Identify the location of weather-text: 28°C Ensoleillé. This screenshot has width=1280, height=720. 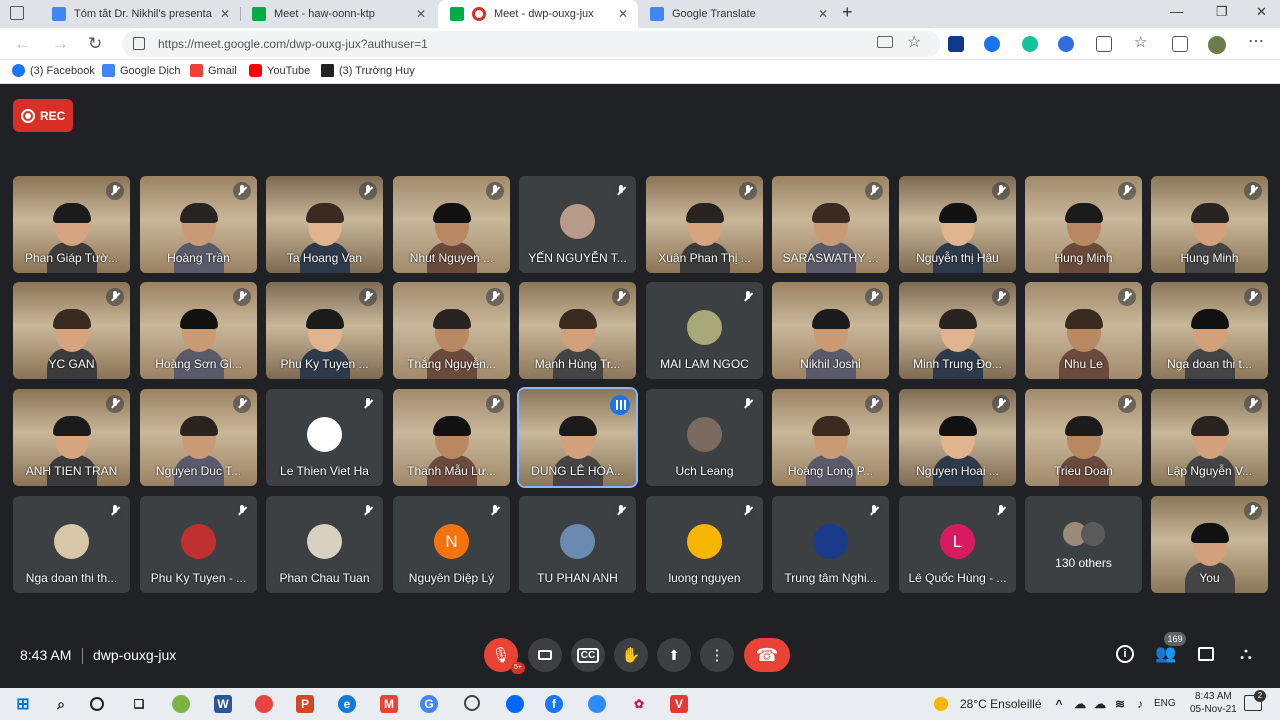
(1001, 704).